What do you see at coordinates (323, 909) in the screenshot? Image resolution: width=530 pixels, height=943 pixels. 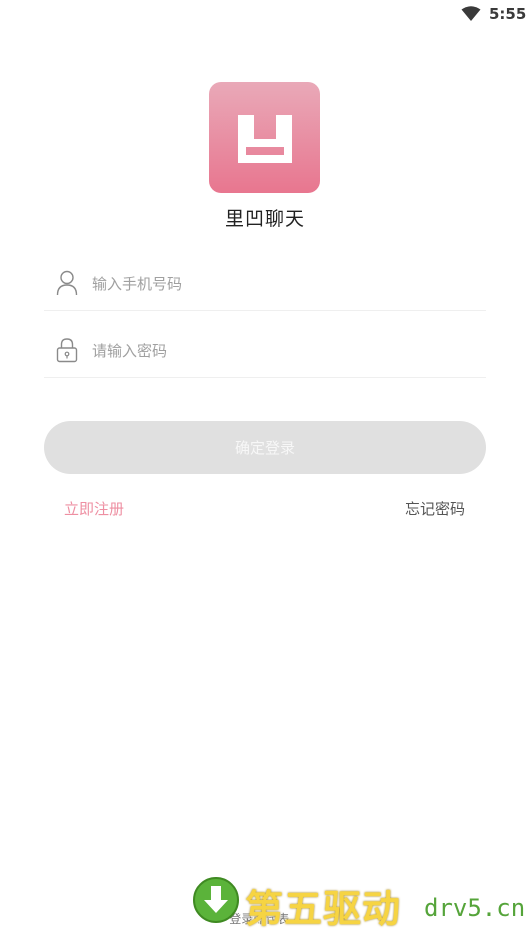 I see `watermark-cn: 第五驱动` at bounding box center [323, 909].